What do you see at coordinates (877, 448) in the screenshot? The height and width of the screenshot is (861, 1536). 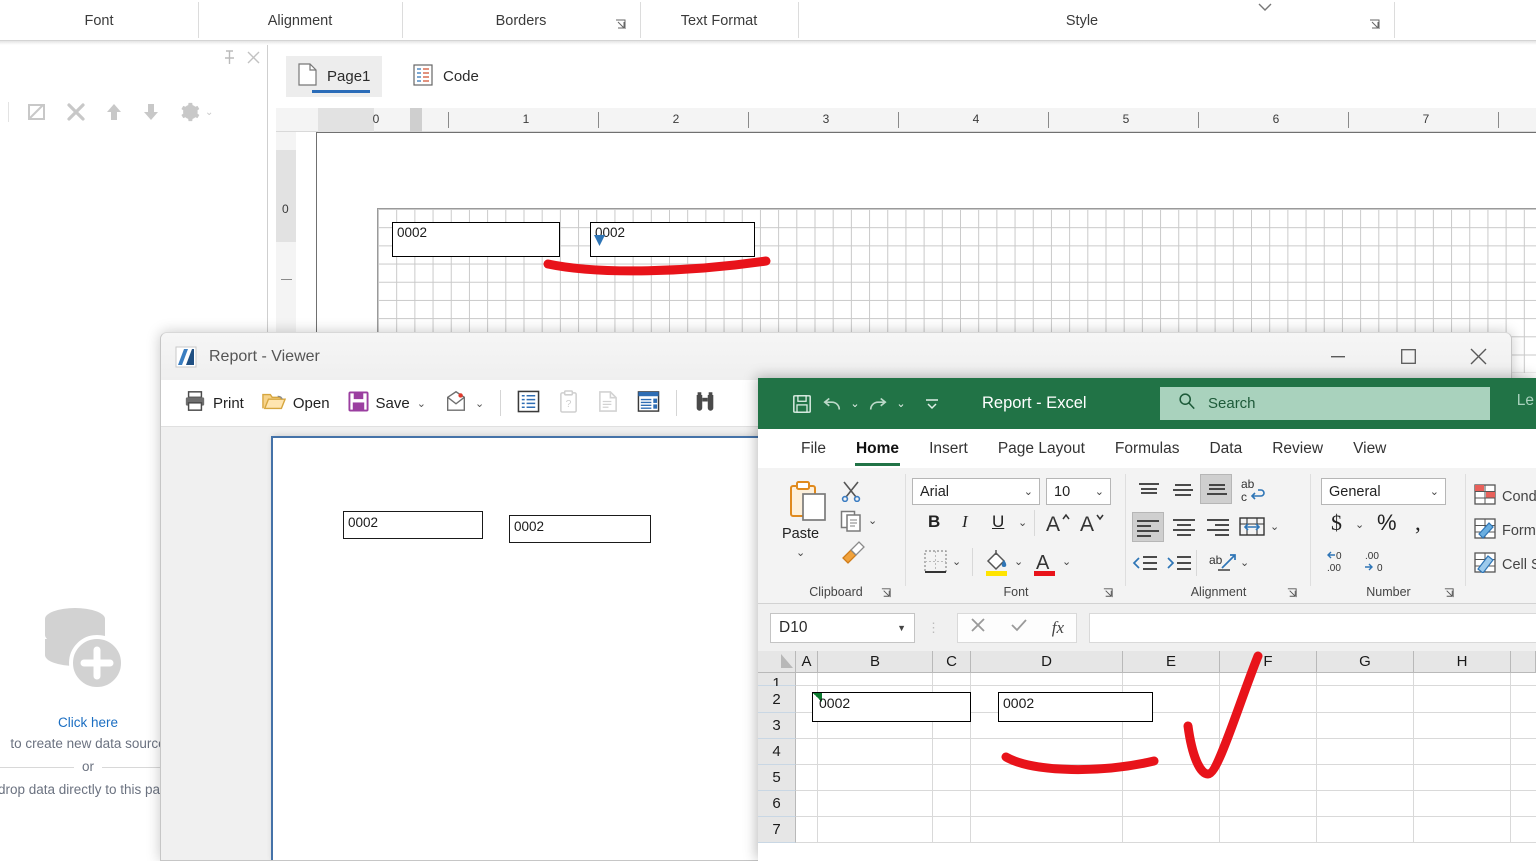 I see `tab-home: Home` at bounding box center [877, 448].